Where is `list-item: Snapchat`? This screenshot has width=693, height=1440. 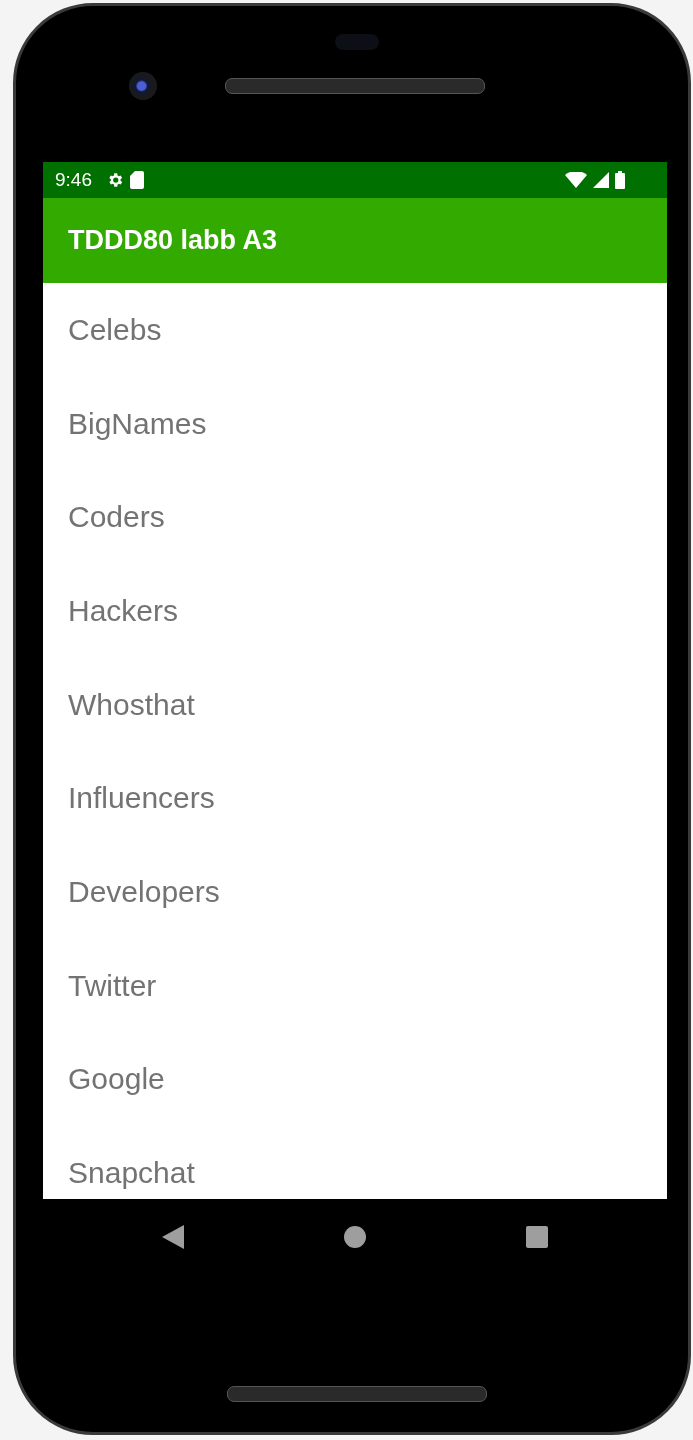
list-item: Snapchat is located at coordinates (355, 1162).